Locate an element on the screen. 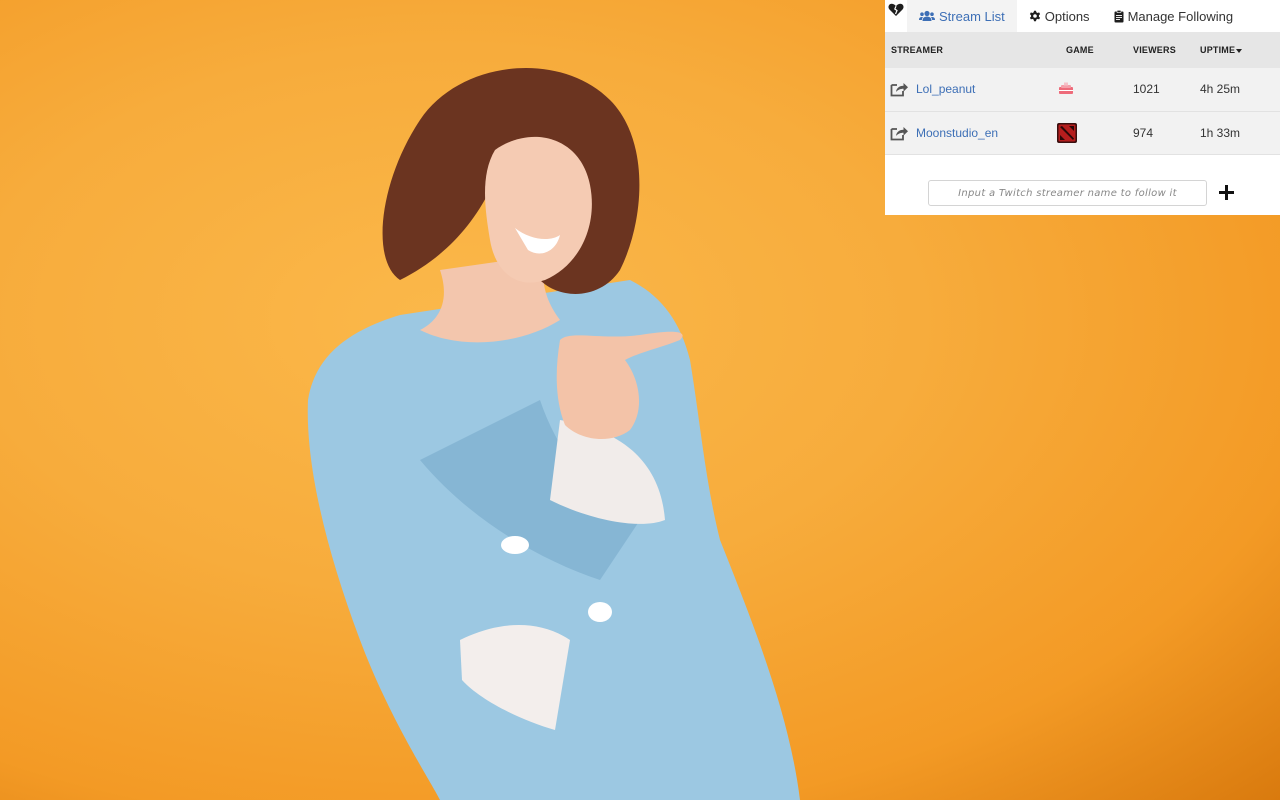  table-row: Moonstudio_en 974 1h 33m is located at coordinates (1082, 132).